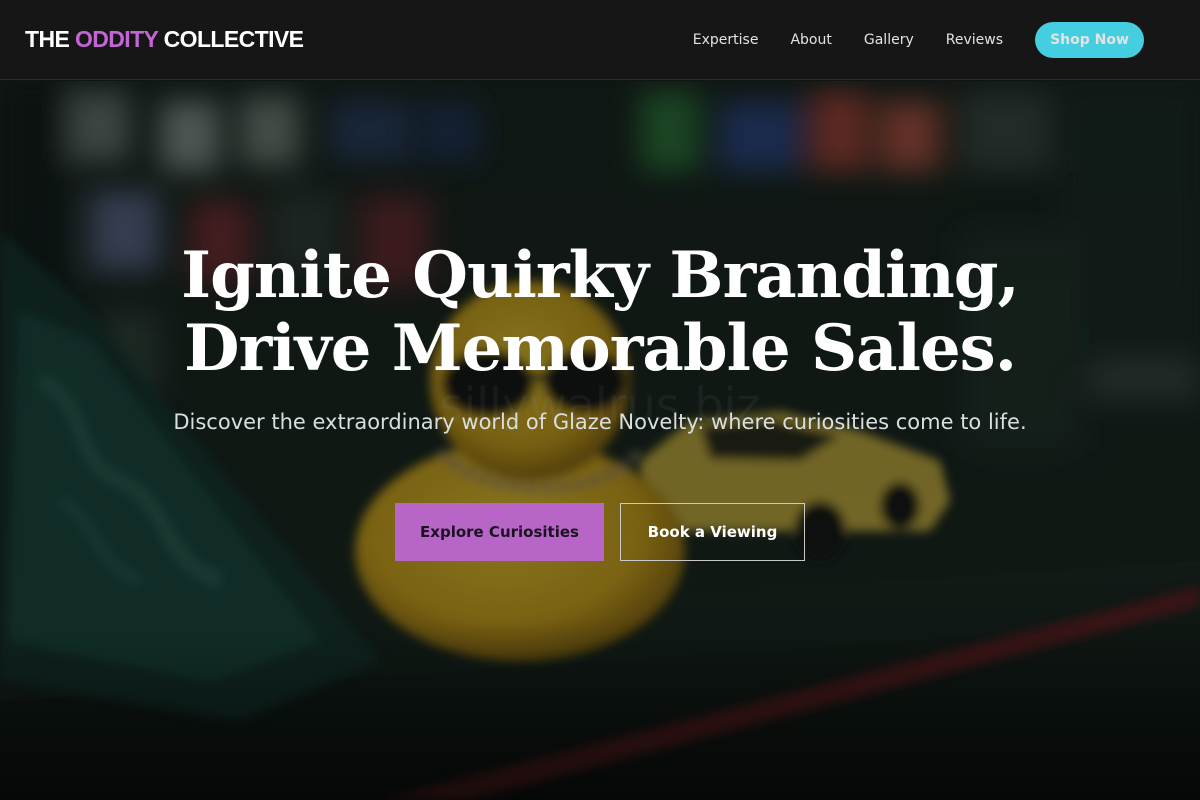 This screenshot has height=800, width=1200. Describe the element at coordinates (712, 532) in the screenshot. I see `book-a-viewing-button: Book a Viewing` at that location.